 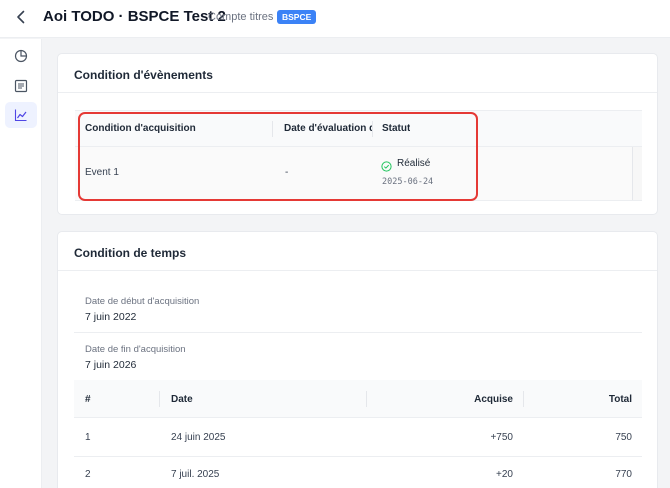 What do you see at coordinates (195, 474) in the screenshot?
I see `vesting-row-date: 7 juil. 2025` at bounding box center [195, 474].